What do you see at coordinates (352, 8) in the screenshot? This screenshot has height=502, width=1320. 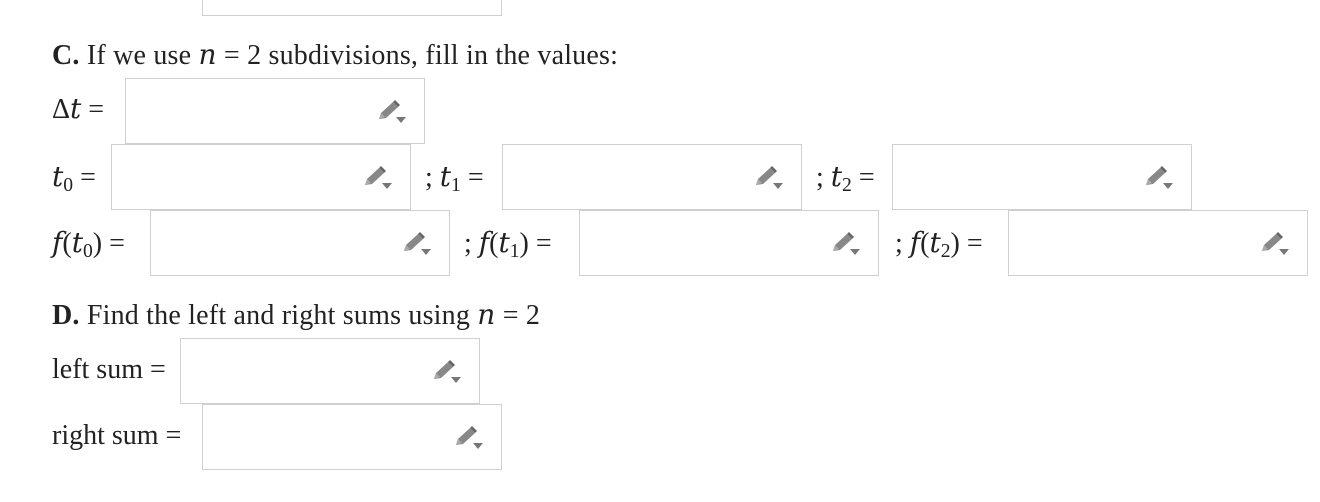 I see `previous-answer-input` at bounding box center [352, 8].